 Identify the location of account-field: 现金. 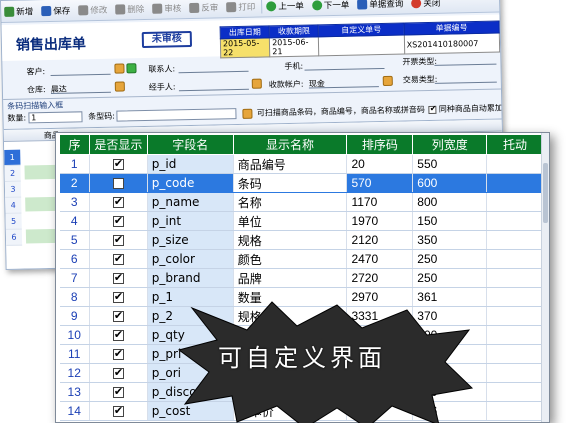
(343, 83).